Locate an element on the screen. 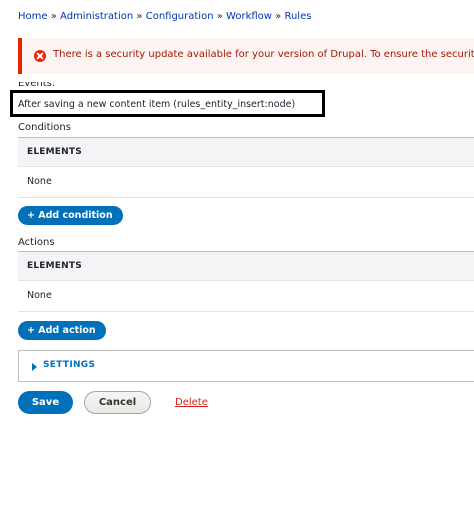 The image size is (474, 520). breadcrumb-workflow: Workflow is located at coordinates (249, 16).